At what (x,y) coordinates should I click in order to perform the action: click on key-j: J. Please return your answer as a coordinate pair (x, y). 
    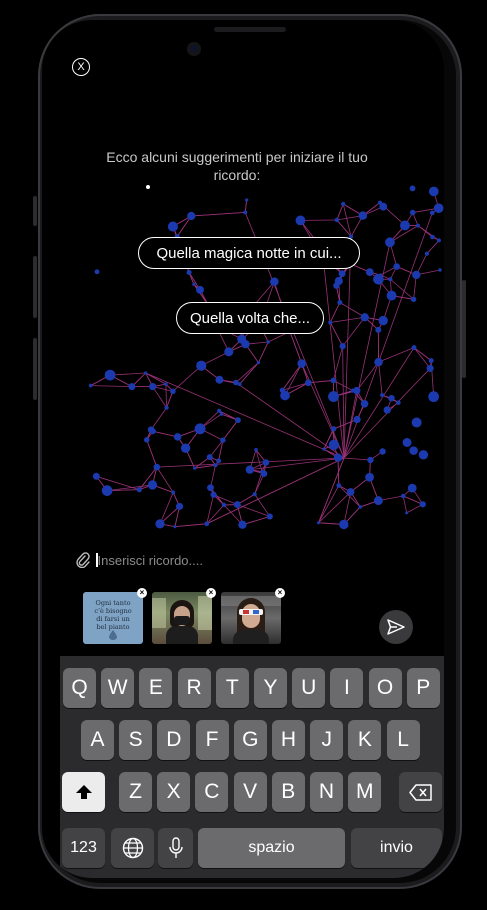
    Looking at the image, I should click on (327, 740).